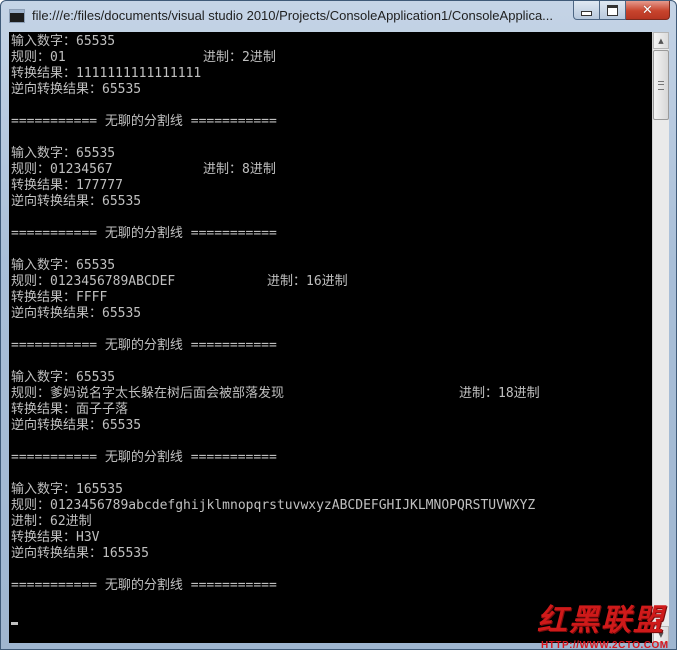  Describe the element at coordinates (586, 13) in the screenshot. I see `minimize-icon` at that location.